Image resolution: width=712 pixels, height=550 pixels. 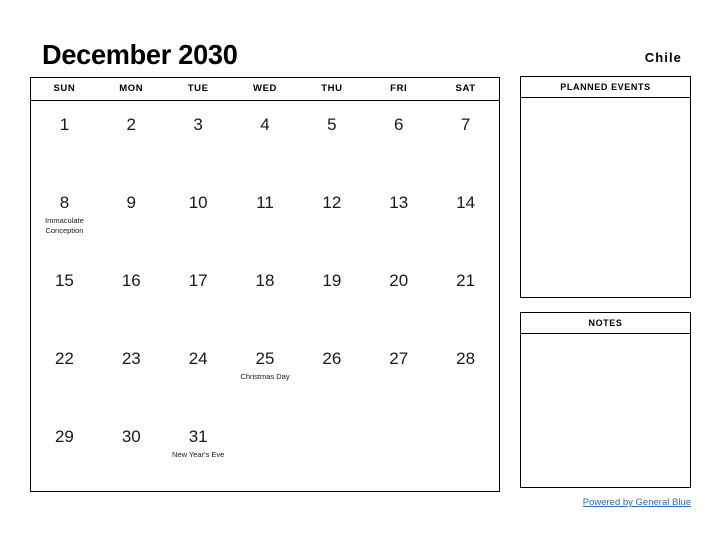 What do you see at coordinates (198, 358) in the screenshot?
I see `day-number: 24` at bounding box center [198, 358].